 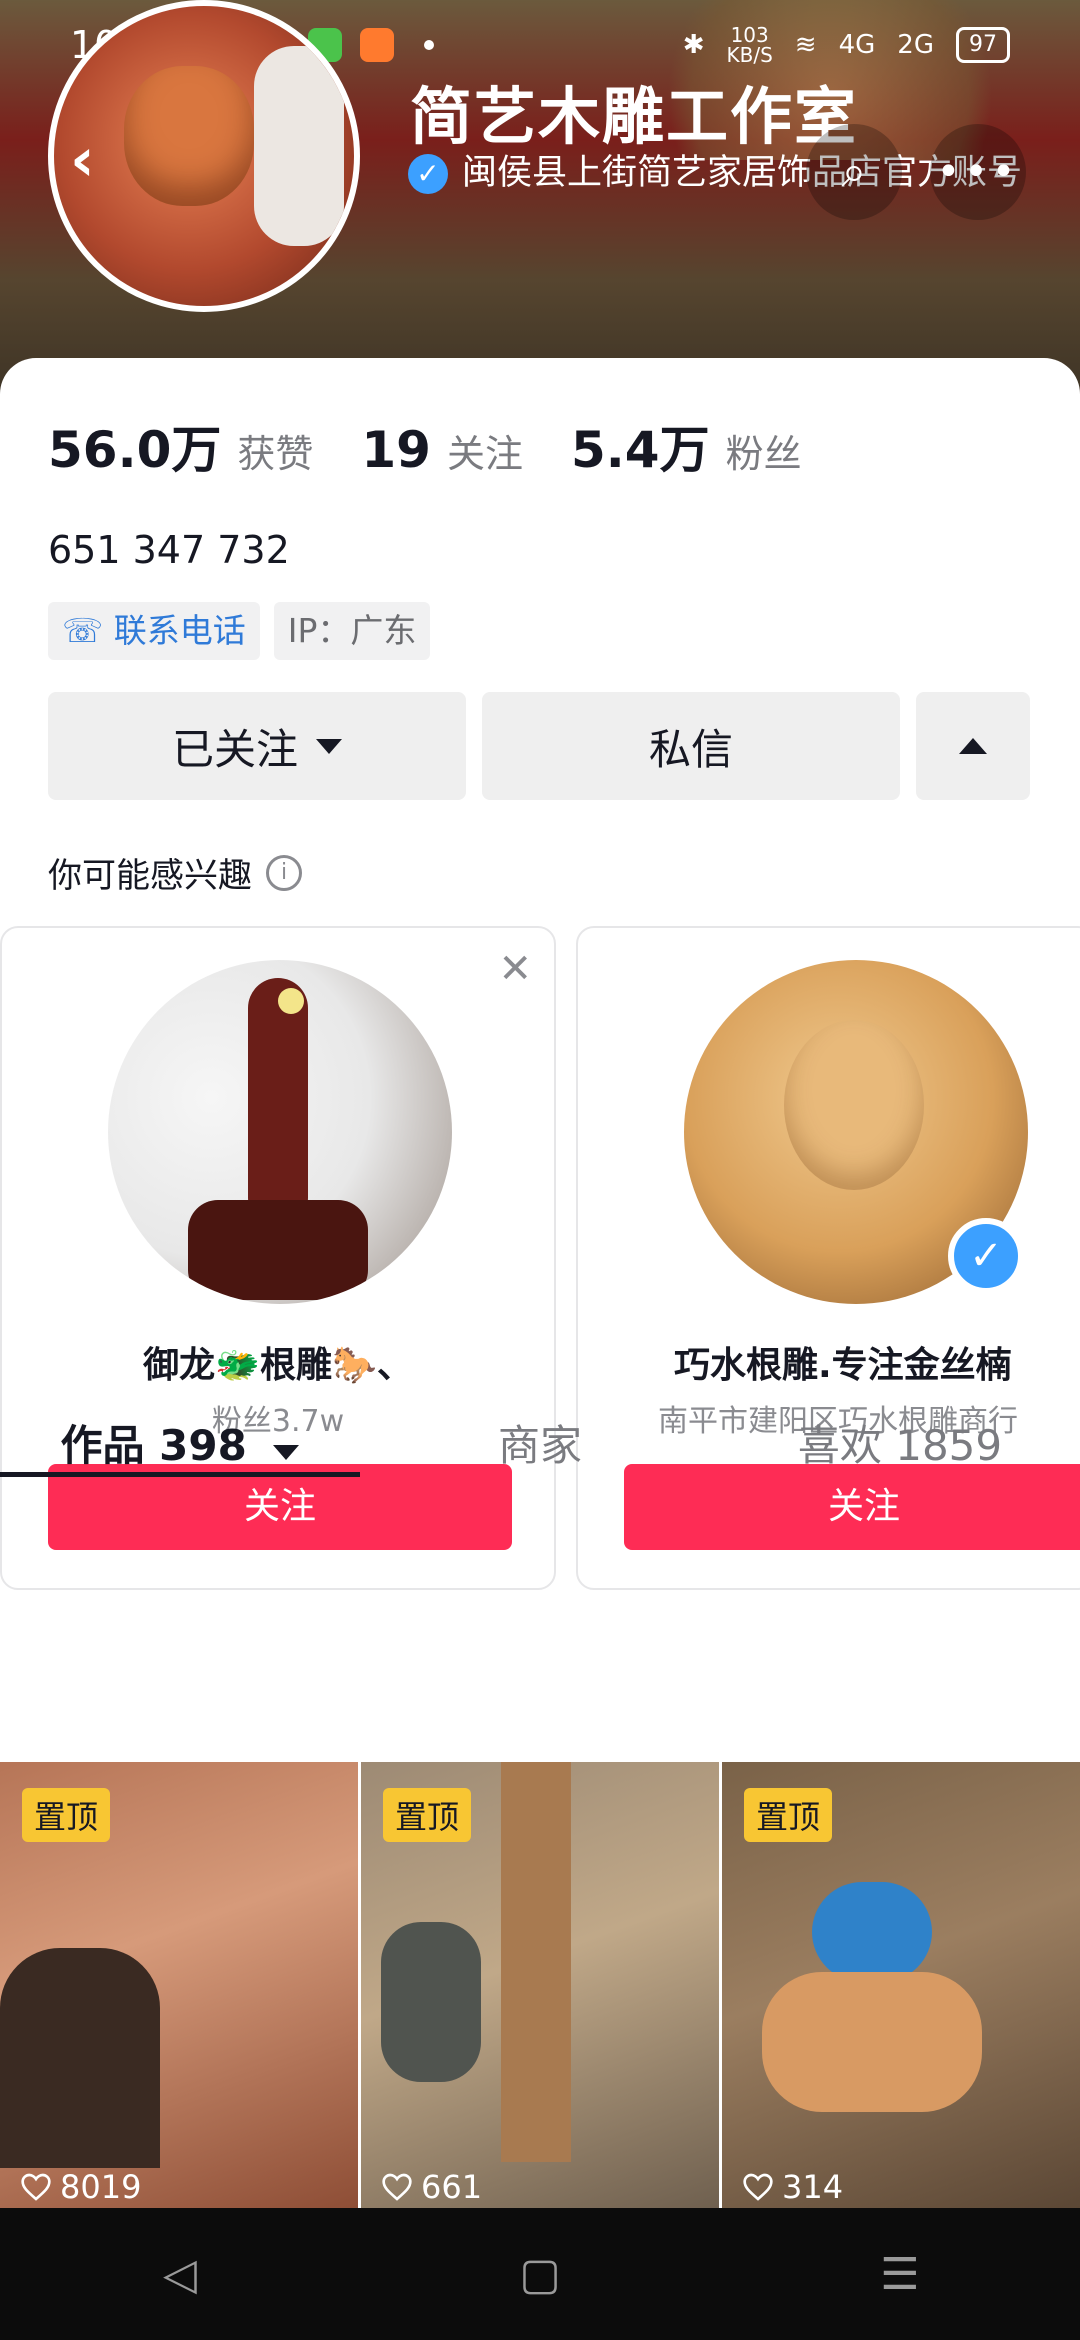 What do you see at coordinates (515, 969) in the screenshot?
I see `close-icon: ✕` at bounding box center [515, 969].